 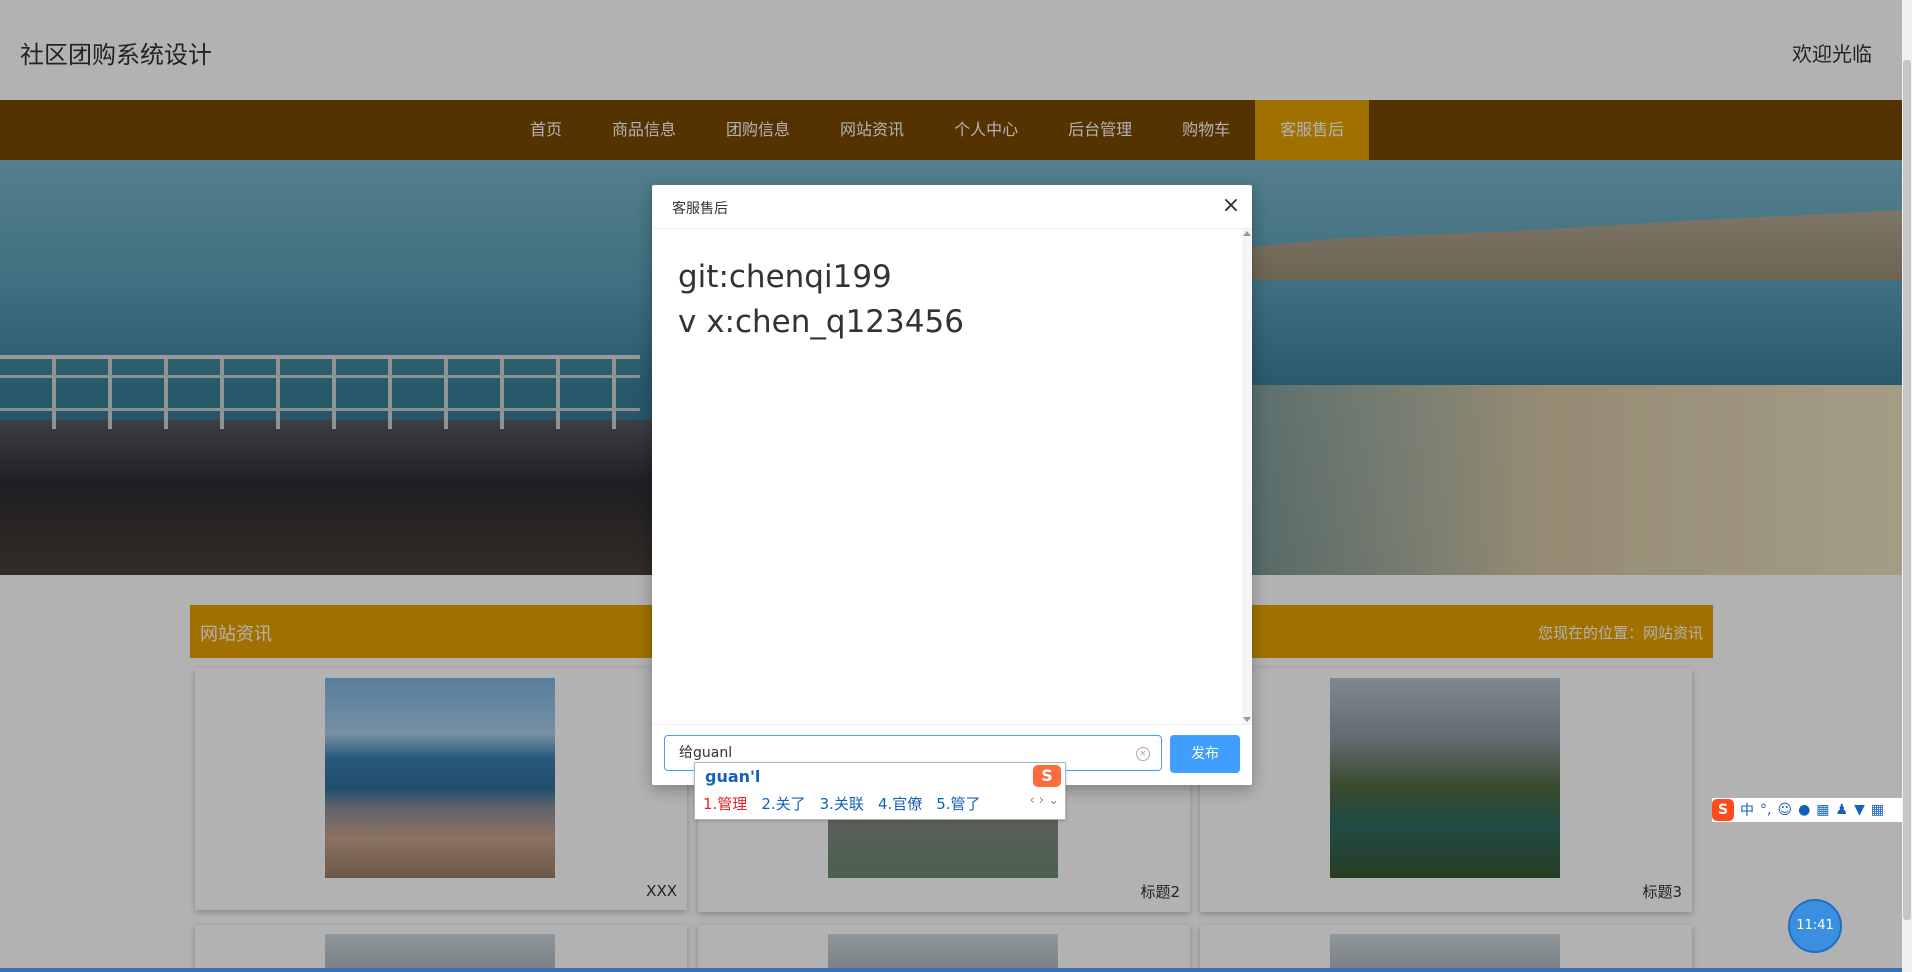 What do you see at coordinates (1247, 719) in the screenshot?
I see `scroll-down-icon` at bounding box center [1247, 719].